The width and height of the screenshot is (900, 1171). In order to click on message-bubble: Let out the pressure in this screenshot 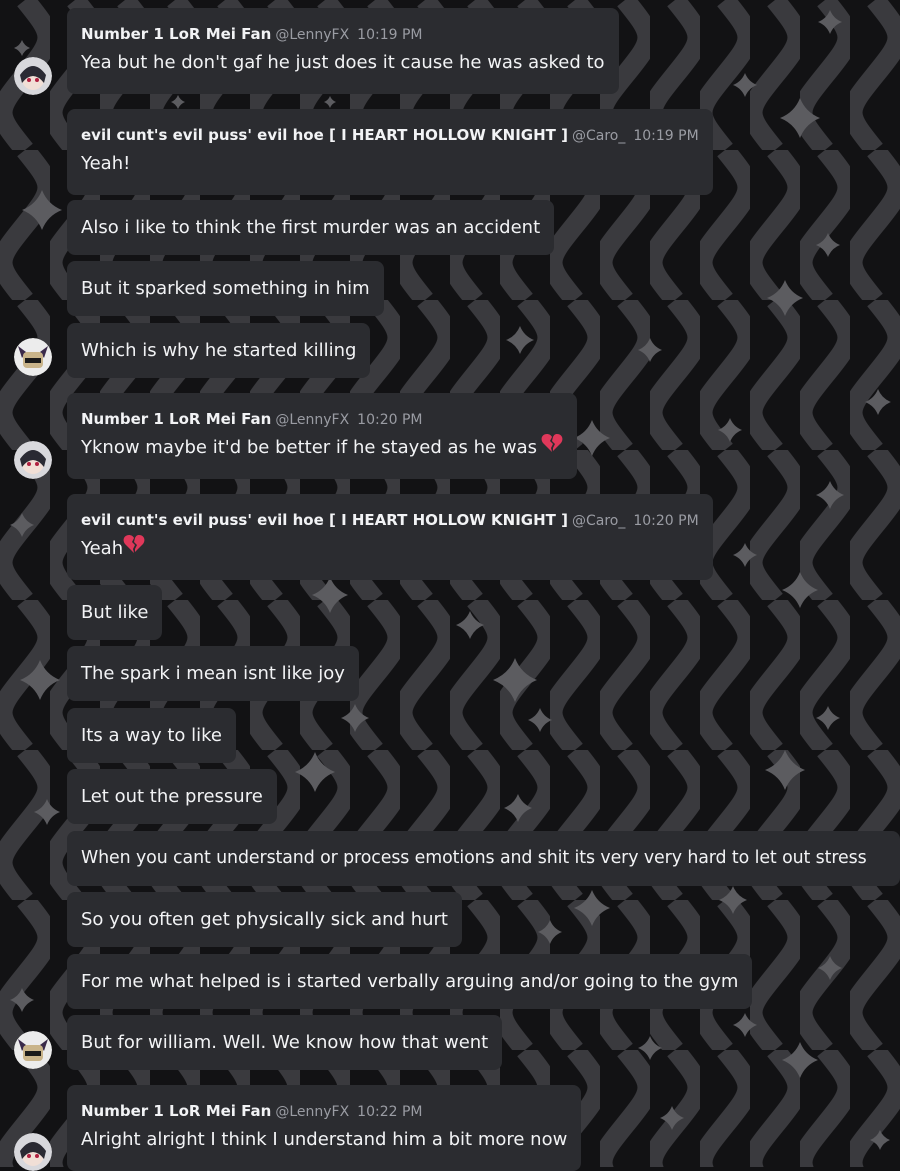, I will do `click(172, 796)`.